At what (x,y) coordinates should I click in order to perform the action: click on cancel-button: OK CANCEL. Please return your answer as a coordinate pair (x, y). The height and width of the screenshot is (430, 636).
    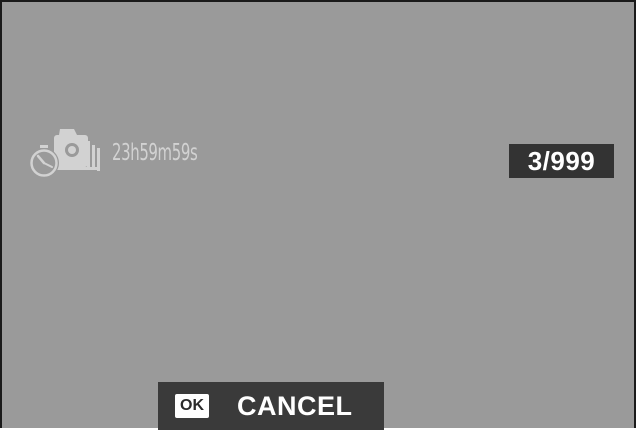
    Looking at the image, I should click on (271, 406).